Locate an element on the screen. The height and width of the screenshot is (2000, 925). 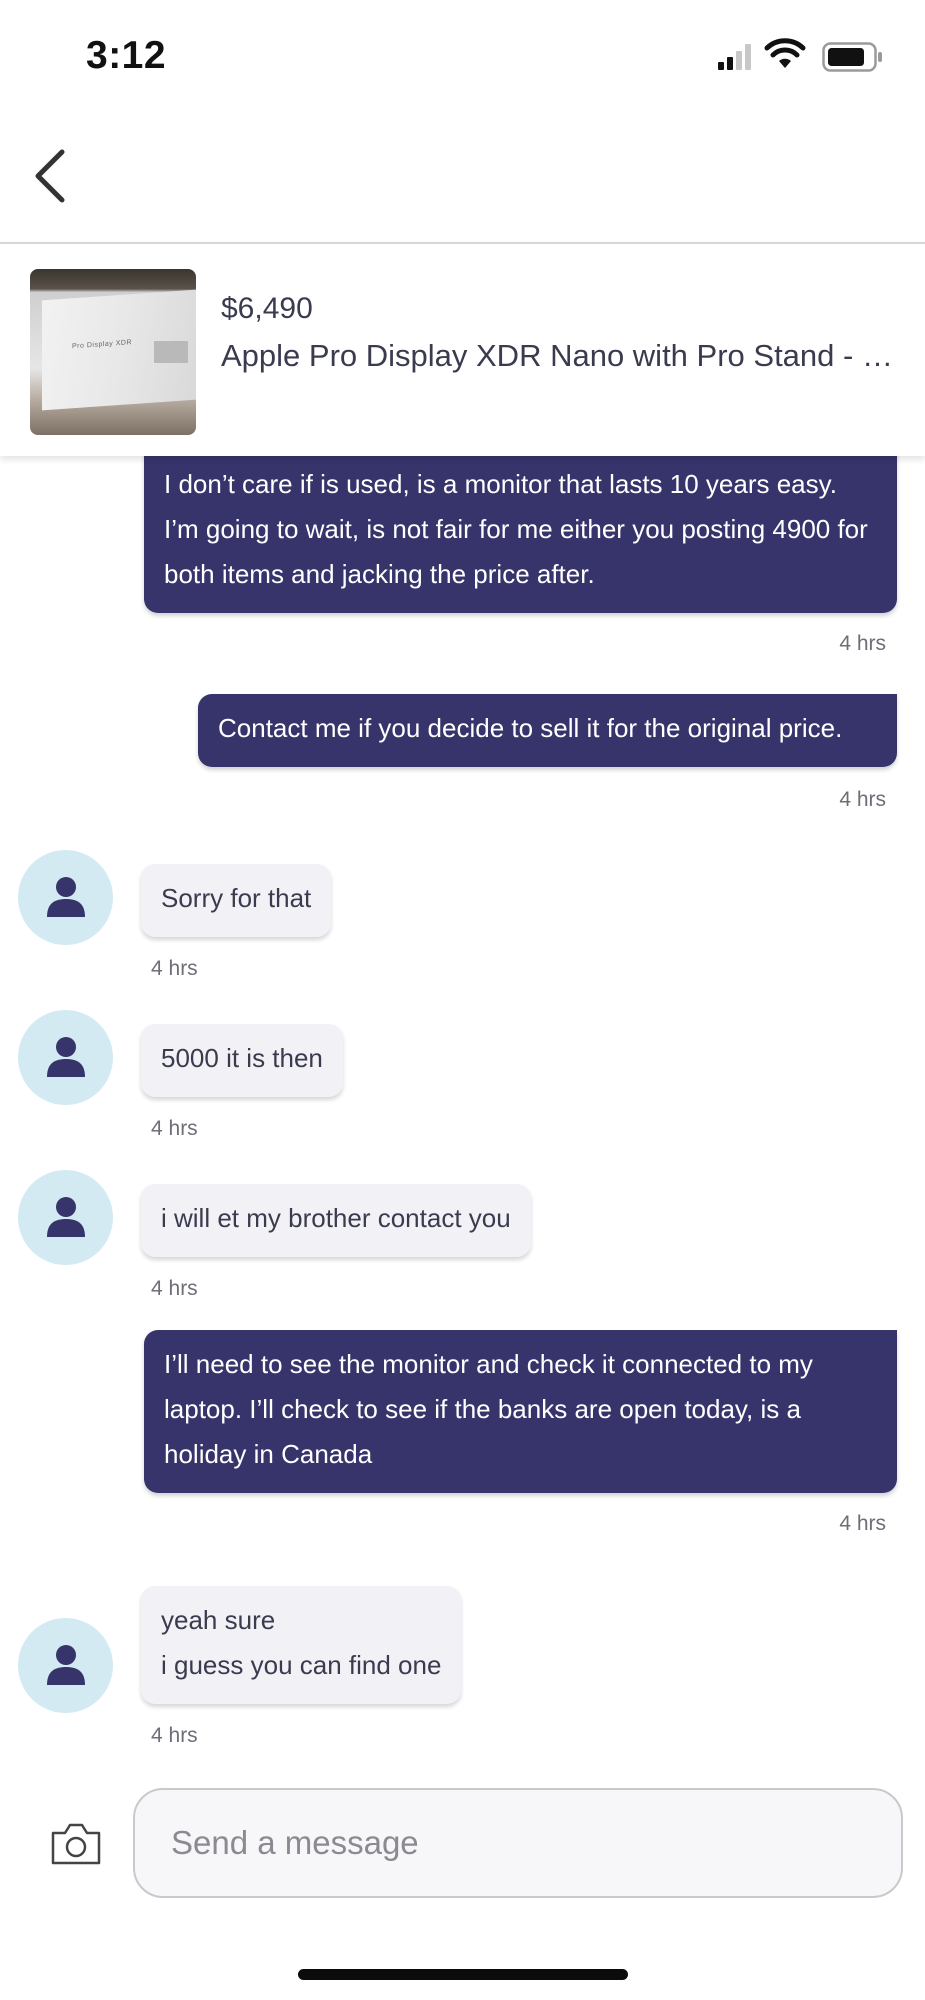
message-input is located at coordinates (518, 1843).